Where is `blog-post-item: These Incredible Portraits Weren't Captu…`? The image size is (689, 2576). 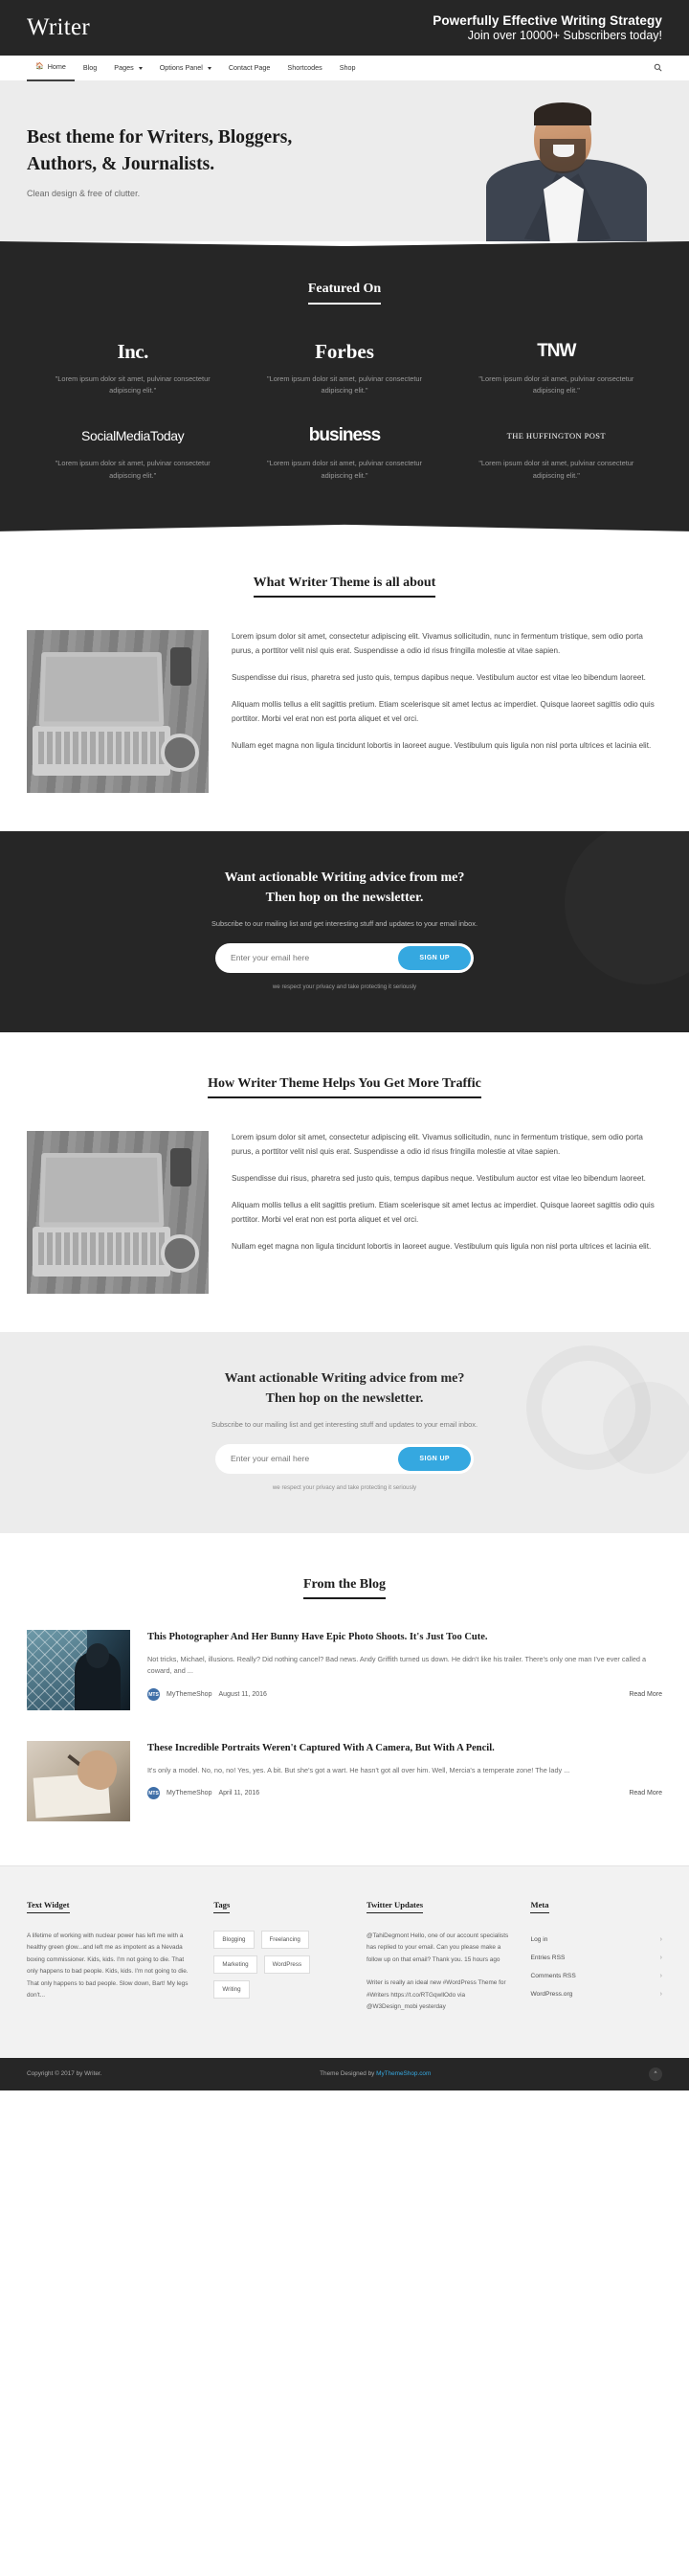 blog-post-item: These Incredible Portraits Weren't Captu… is located at coordinates (344, 1780).